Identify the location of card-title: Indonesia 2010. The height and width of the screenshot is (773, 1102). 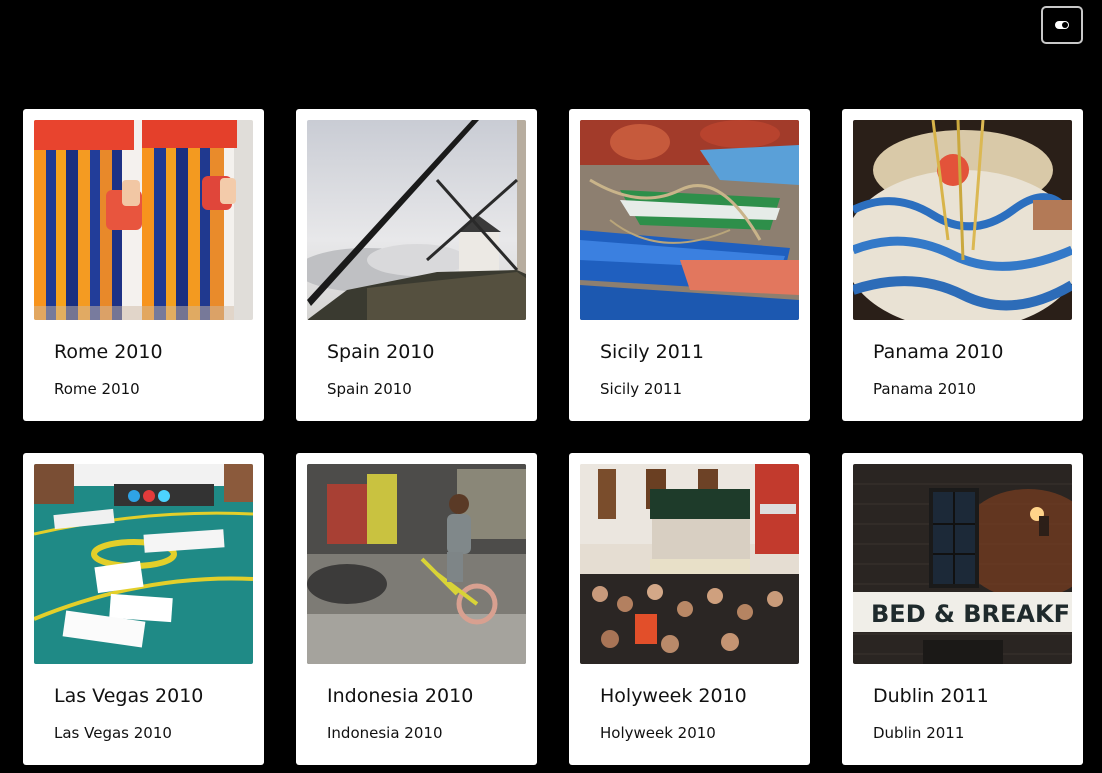
(400, 696).